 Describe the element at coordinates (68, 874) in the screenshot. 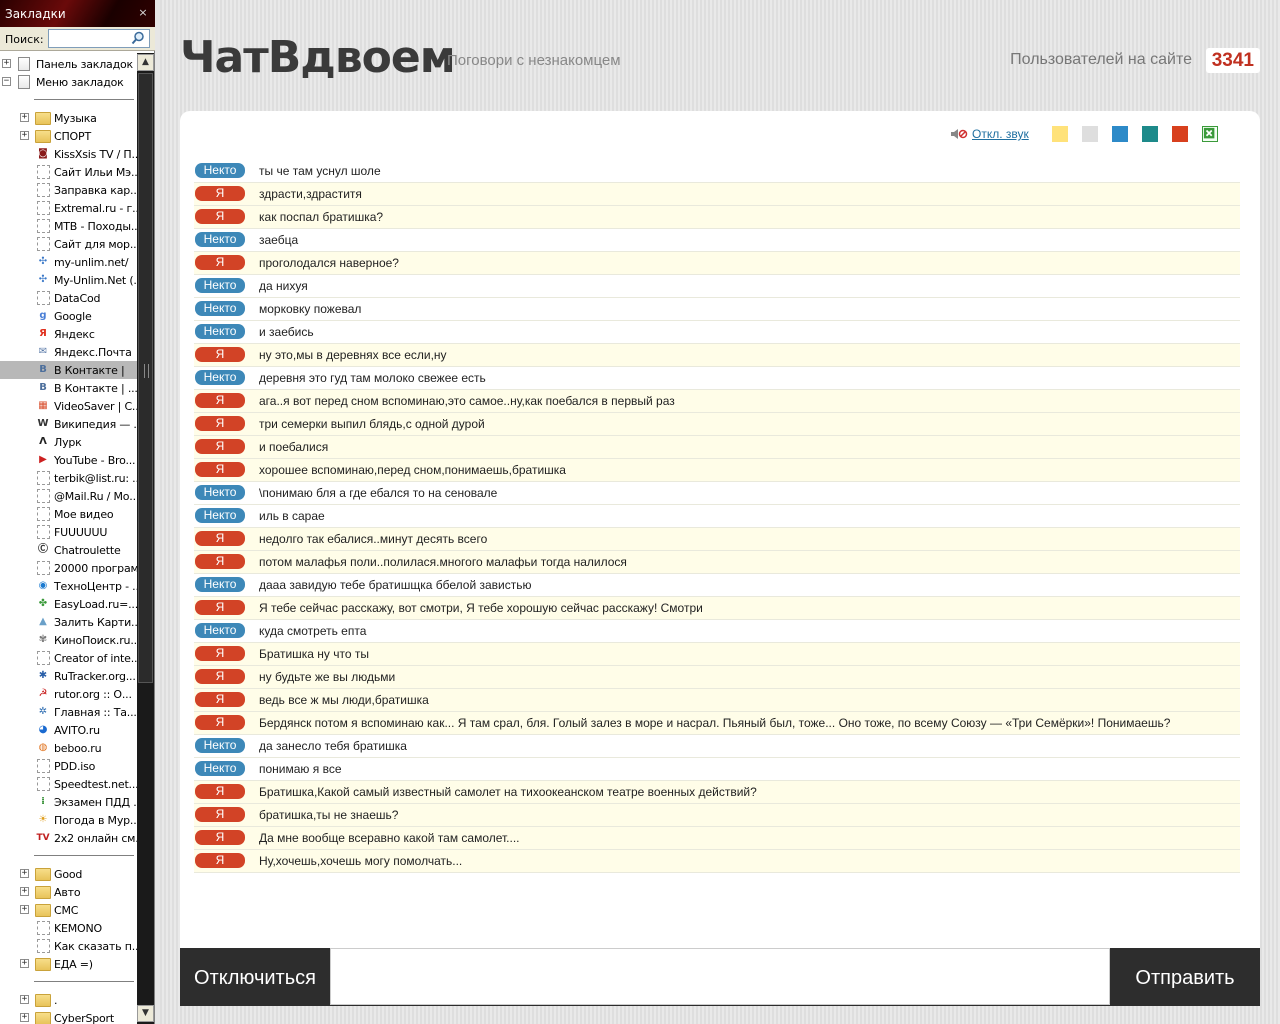

I see `bookmark-item: + Good` at that location.